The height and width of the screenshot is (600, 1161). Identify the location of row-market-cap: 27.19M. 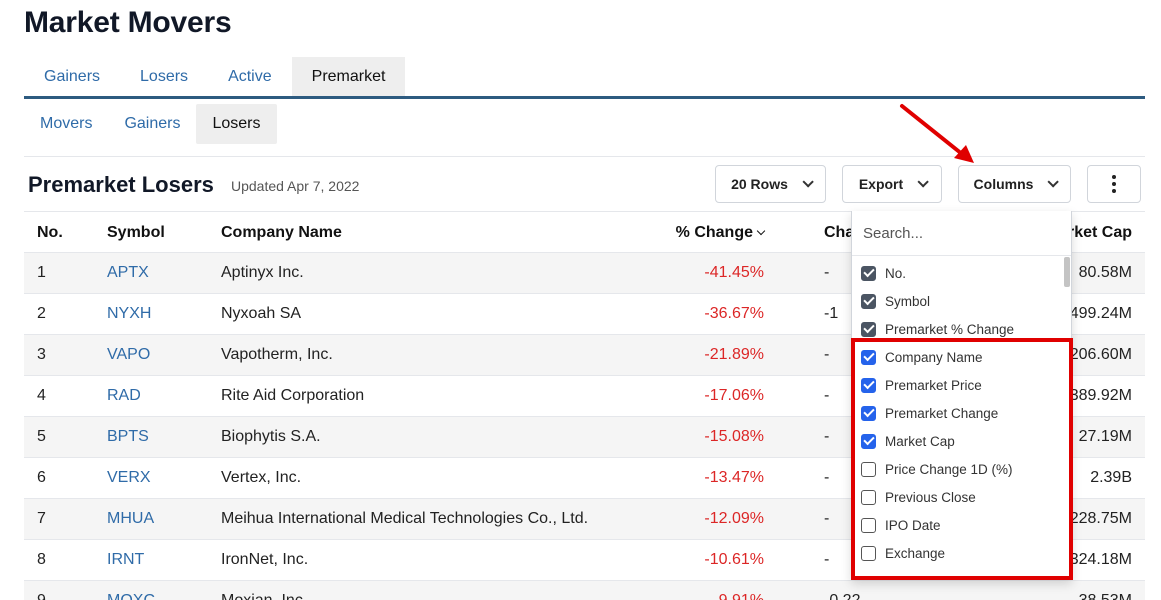
(1105, 436).